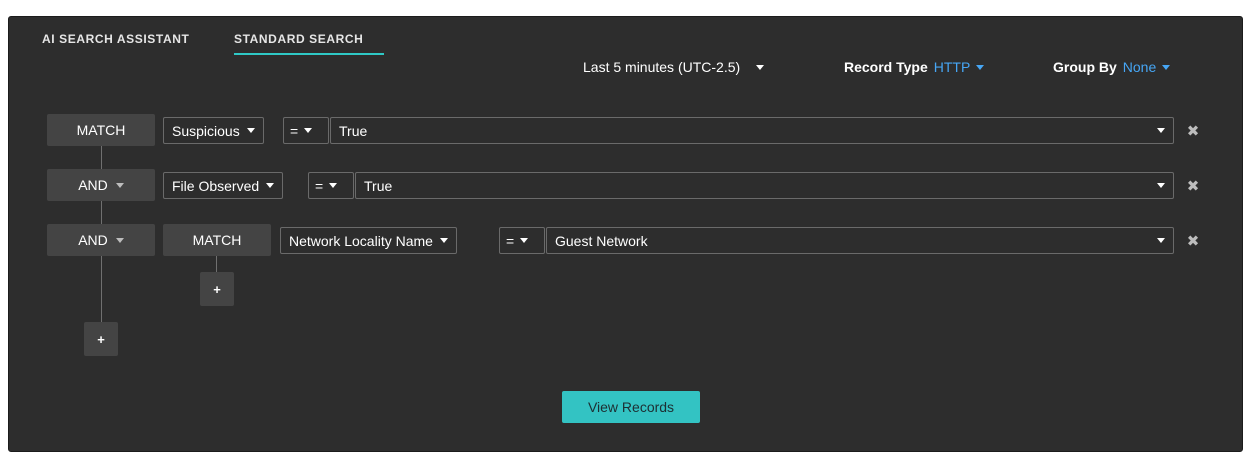 The image size is (1243, 454). I want to click on record-type-value: HTTP, so click(952, 67).